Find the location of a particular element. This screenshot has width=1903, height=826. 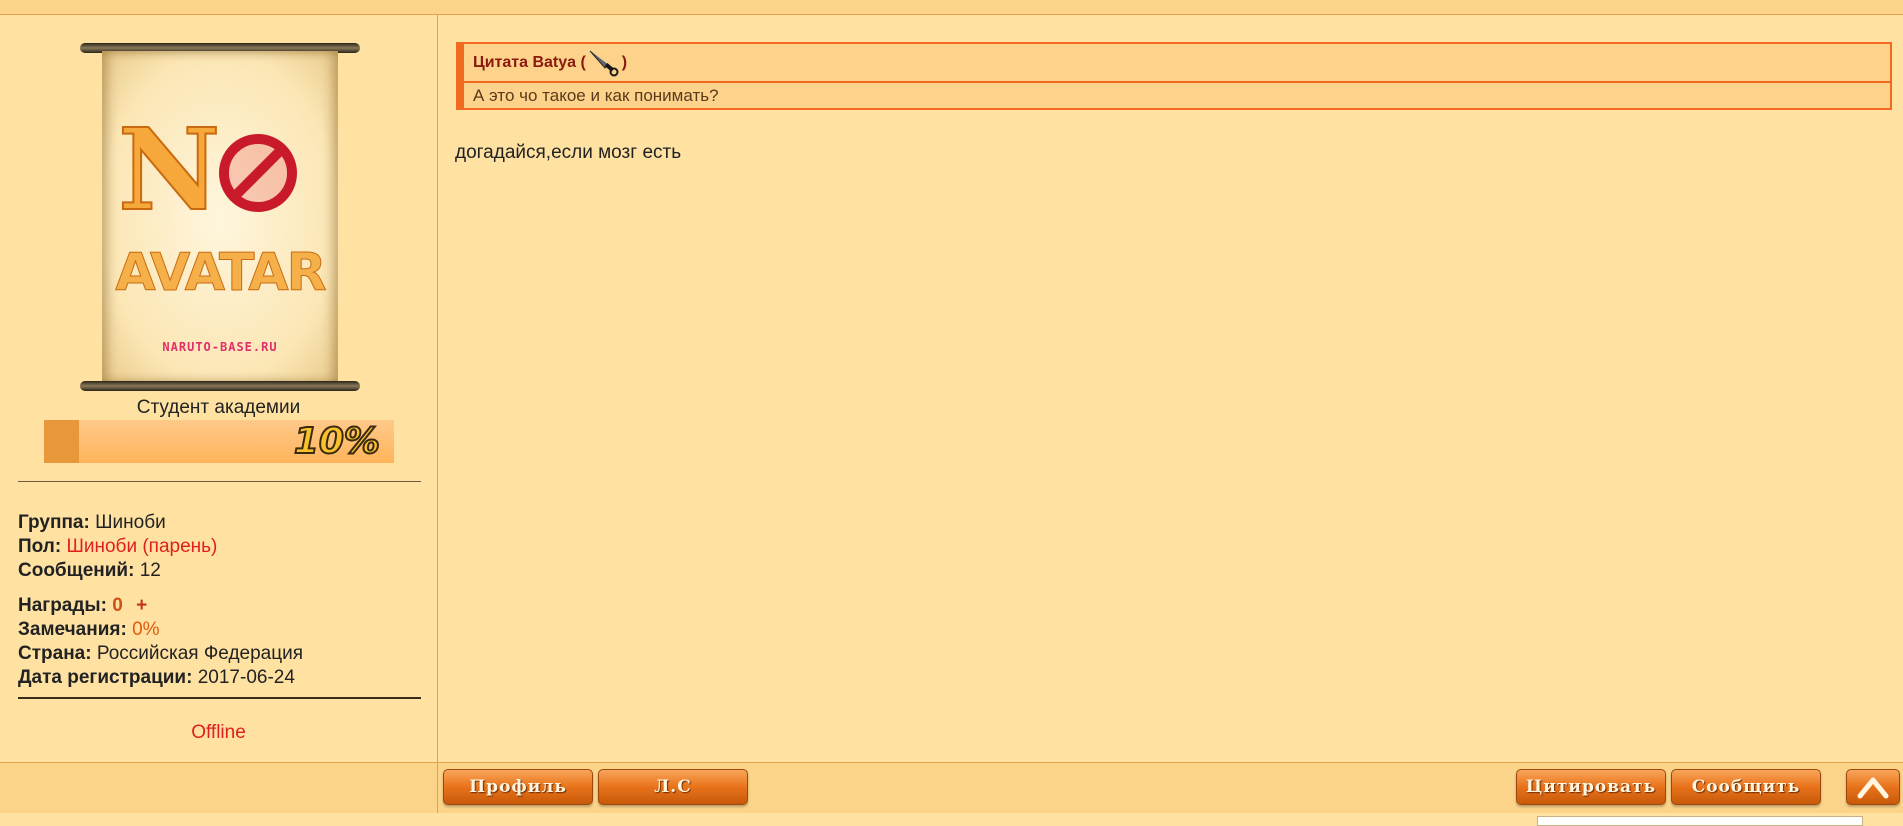

rank-title: Студент академии is located at coordinates (218, 407).